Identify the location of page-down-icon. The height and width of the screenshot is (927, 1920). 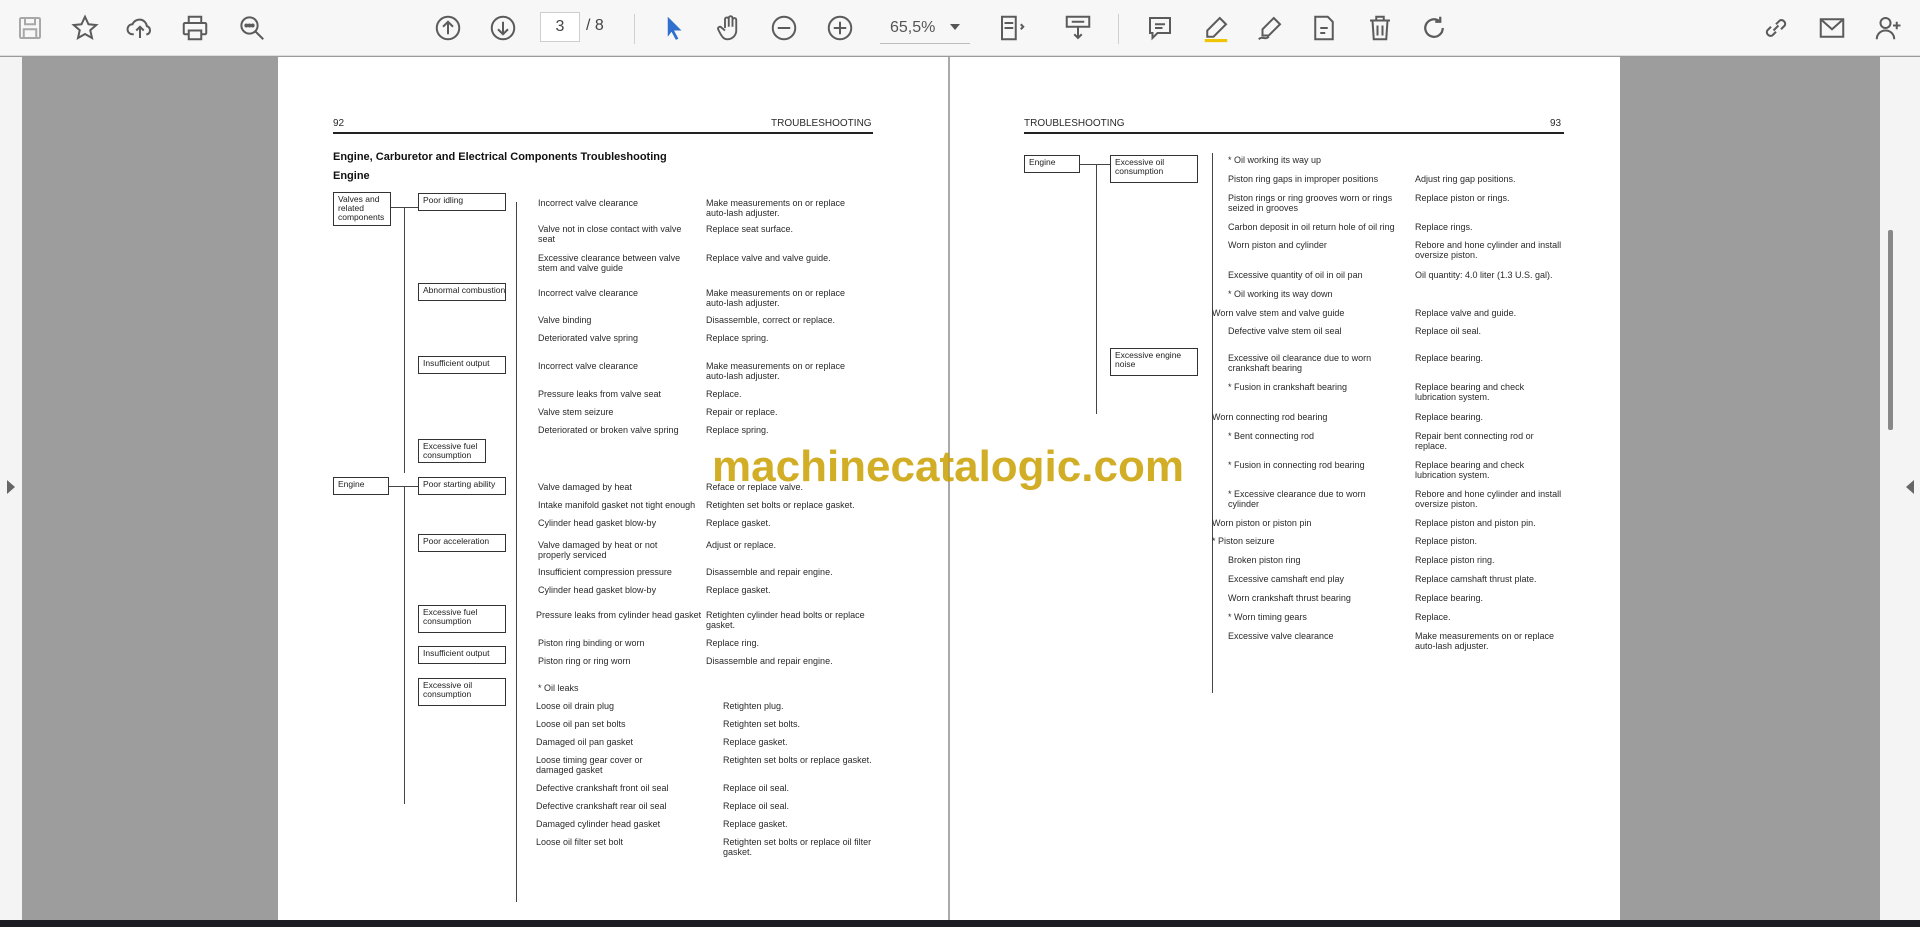
(503, 28).